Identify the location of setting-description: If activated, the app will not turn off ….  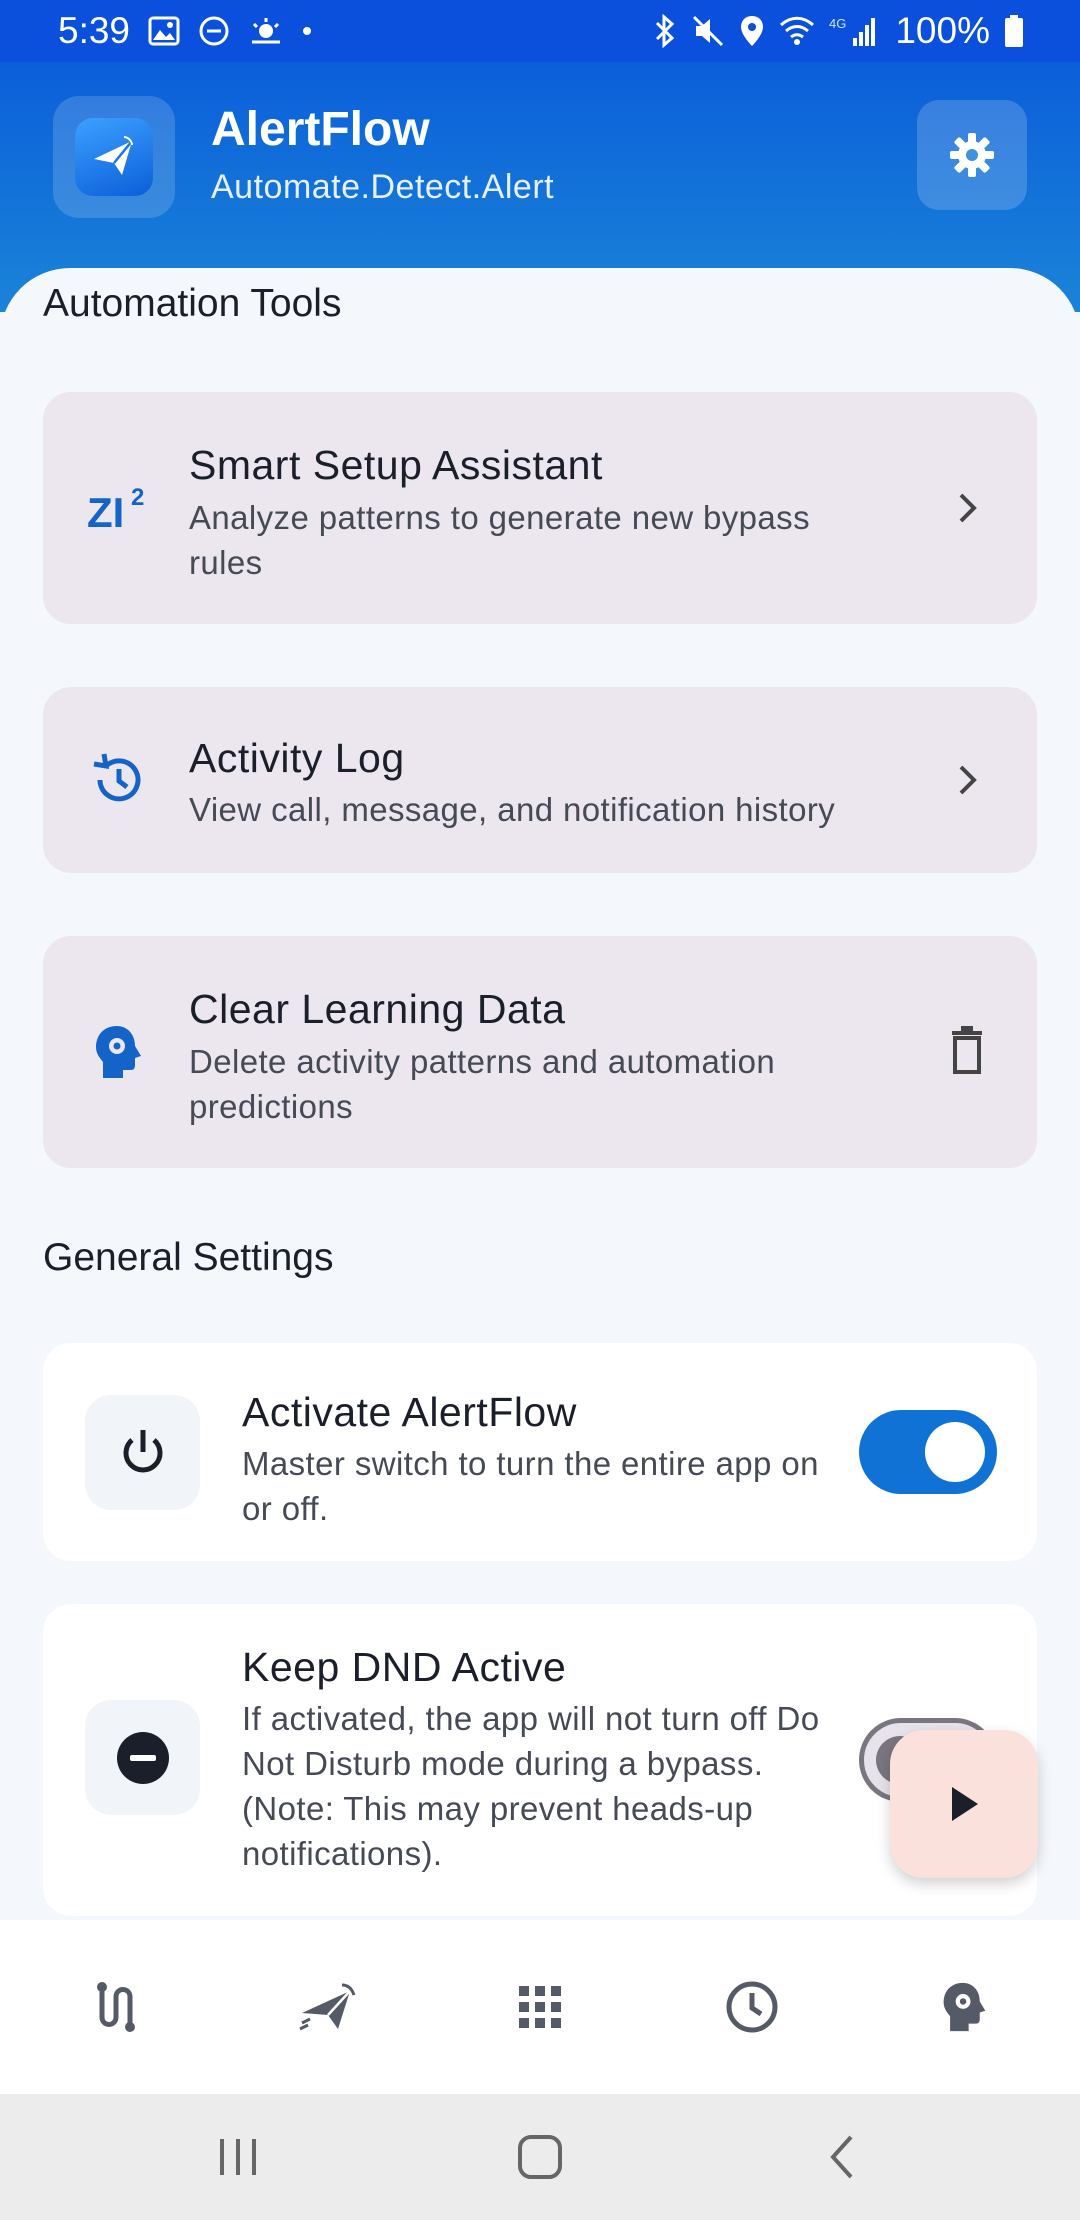
(531, 1786).